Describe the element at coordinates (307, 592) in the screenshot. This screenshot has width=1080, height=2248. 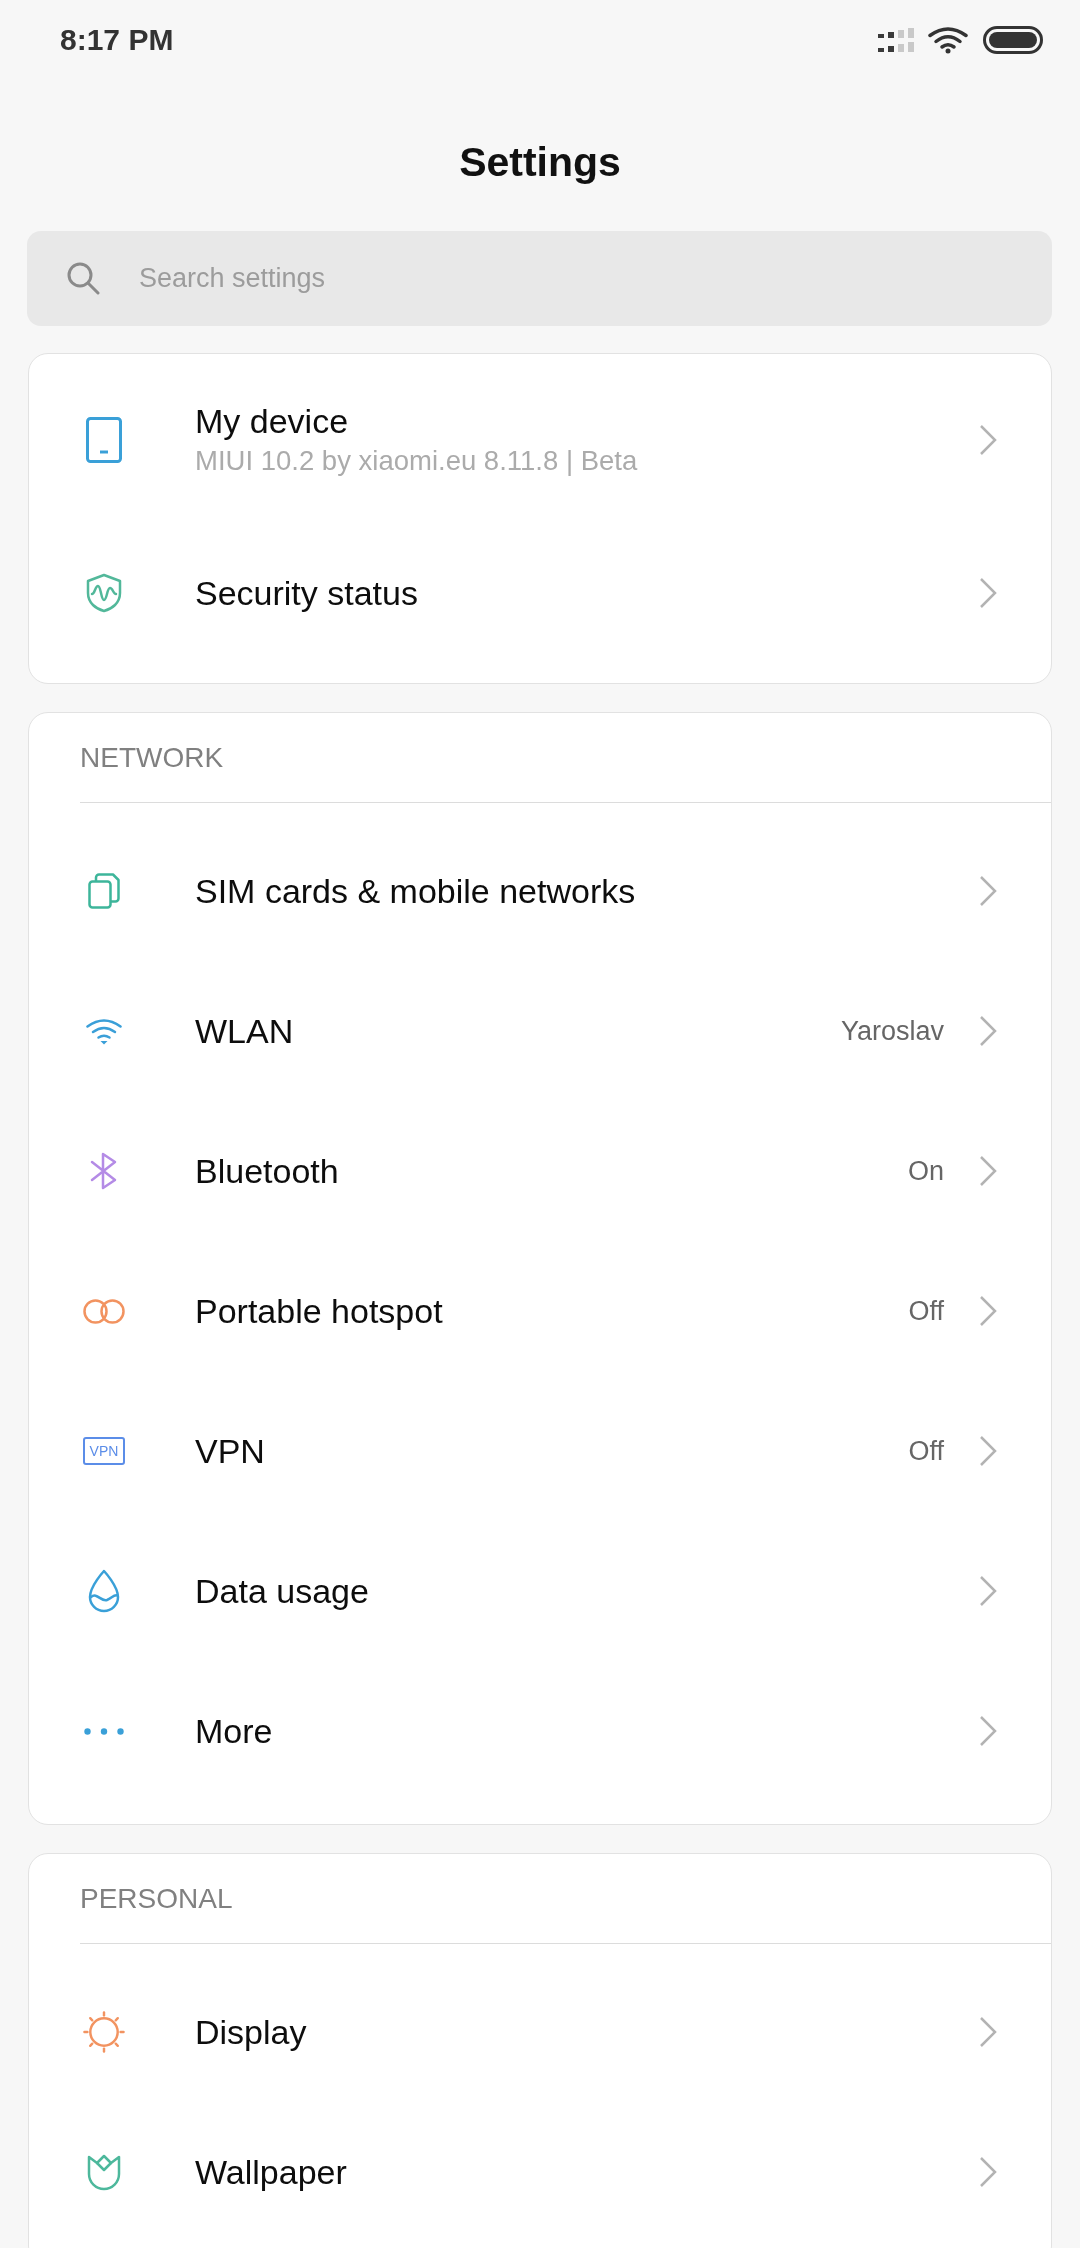
I see `item-label: Security status` at that location.